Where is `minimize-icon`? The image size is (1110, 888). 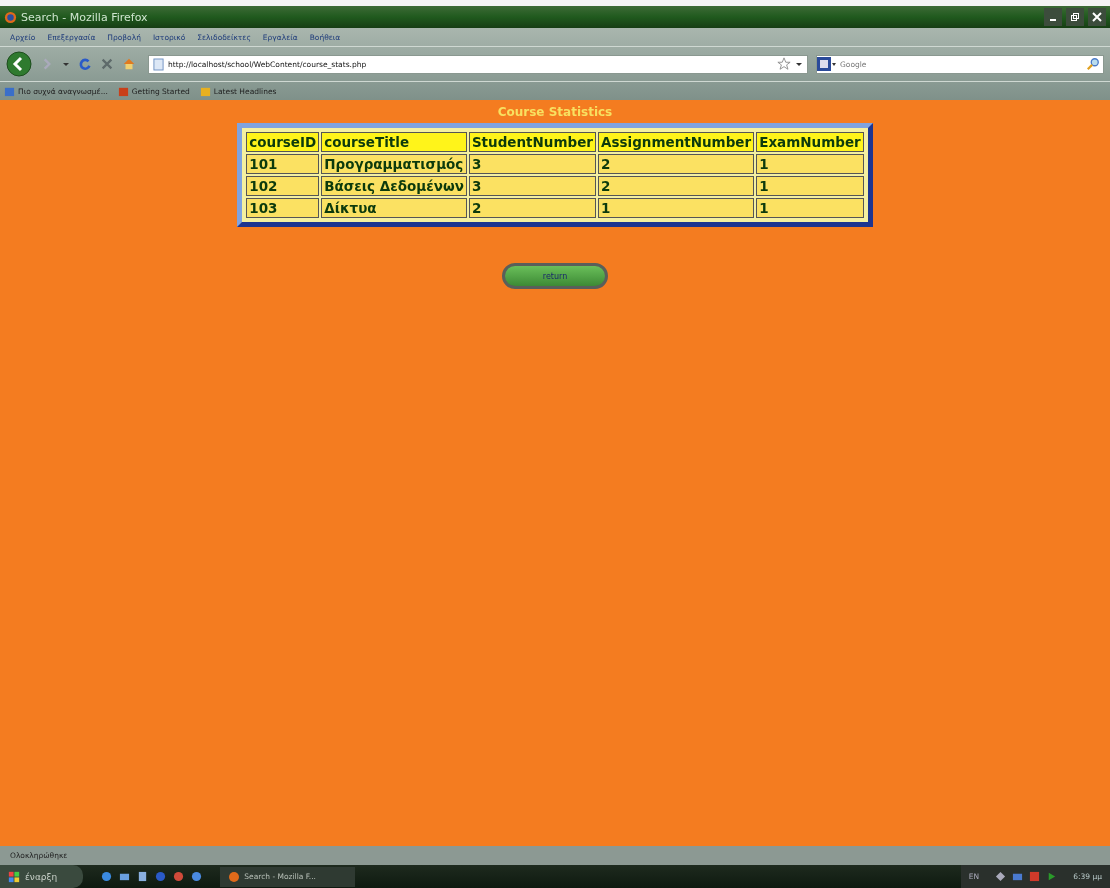
minimize-icon is located at coordinates (1053, 20).